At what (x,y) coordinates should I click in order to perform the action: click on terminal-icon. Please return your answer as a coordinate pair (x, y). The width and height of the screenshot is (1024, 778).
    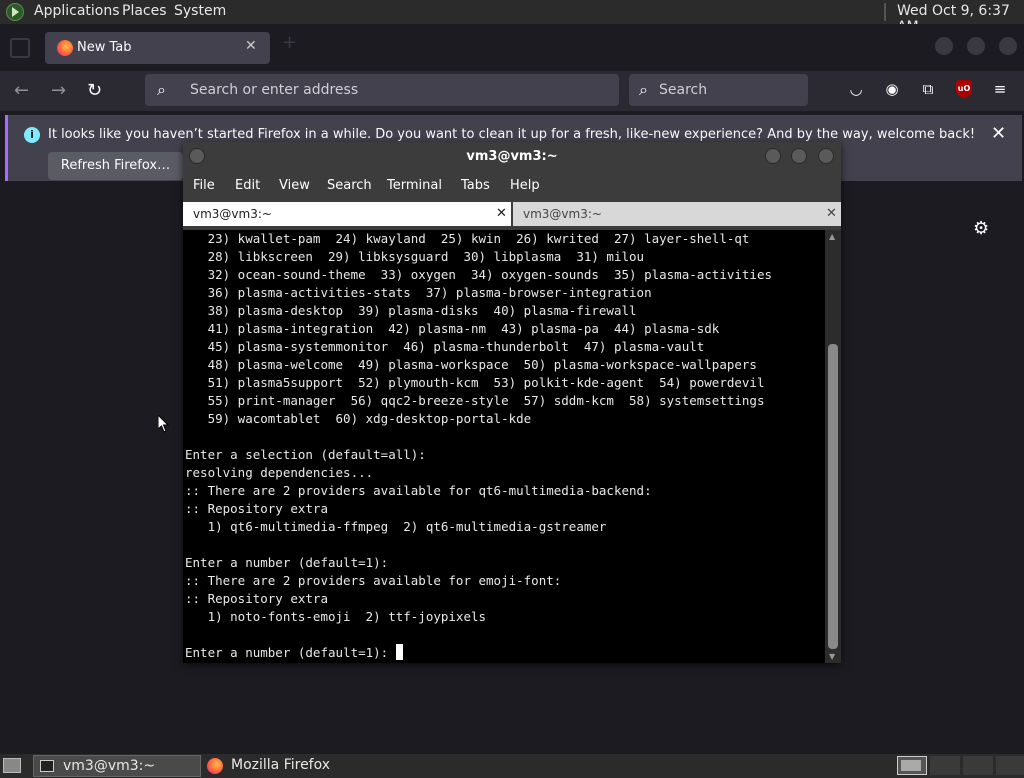
    Looking at the image, I should click on (47, 766).